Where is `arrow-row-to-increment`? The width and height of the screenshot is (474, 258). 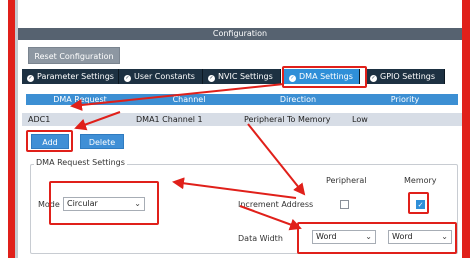 arrow-row-to-increment is located at coordinates (276, 159).